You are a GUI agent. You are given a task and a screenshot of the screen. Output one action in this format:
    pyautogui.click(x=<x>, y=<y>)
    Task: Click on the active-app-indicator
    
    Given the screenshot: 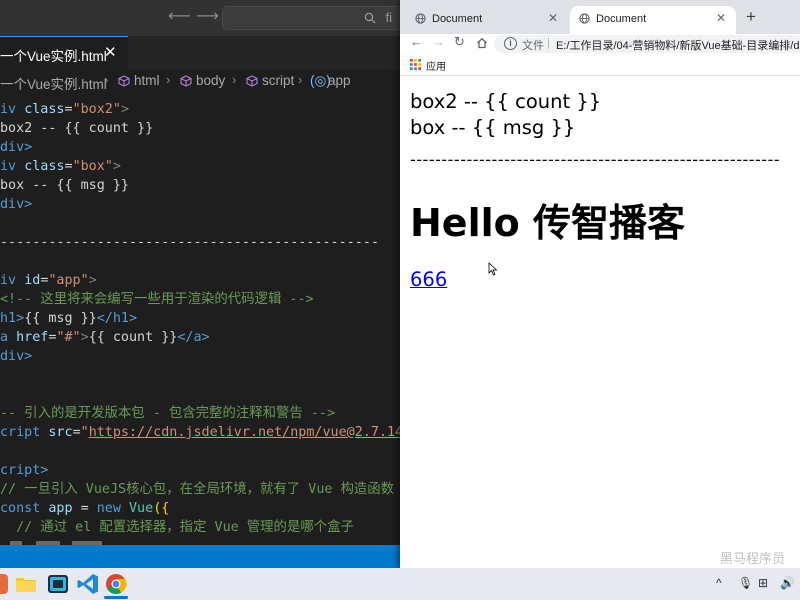 What is the action you would take?
    pyautogui.click(x=116, y=597)
    